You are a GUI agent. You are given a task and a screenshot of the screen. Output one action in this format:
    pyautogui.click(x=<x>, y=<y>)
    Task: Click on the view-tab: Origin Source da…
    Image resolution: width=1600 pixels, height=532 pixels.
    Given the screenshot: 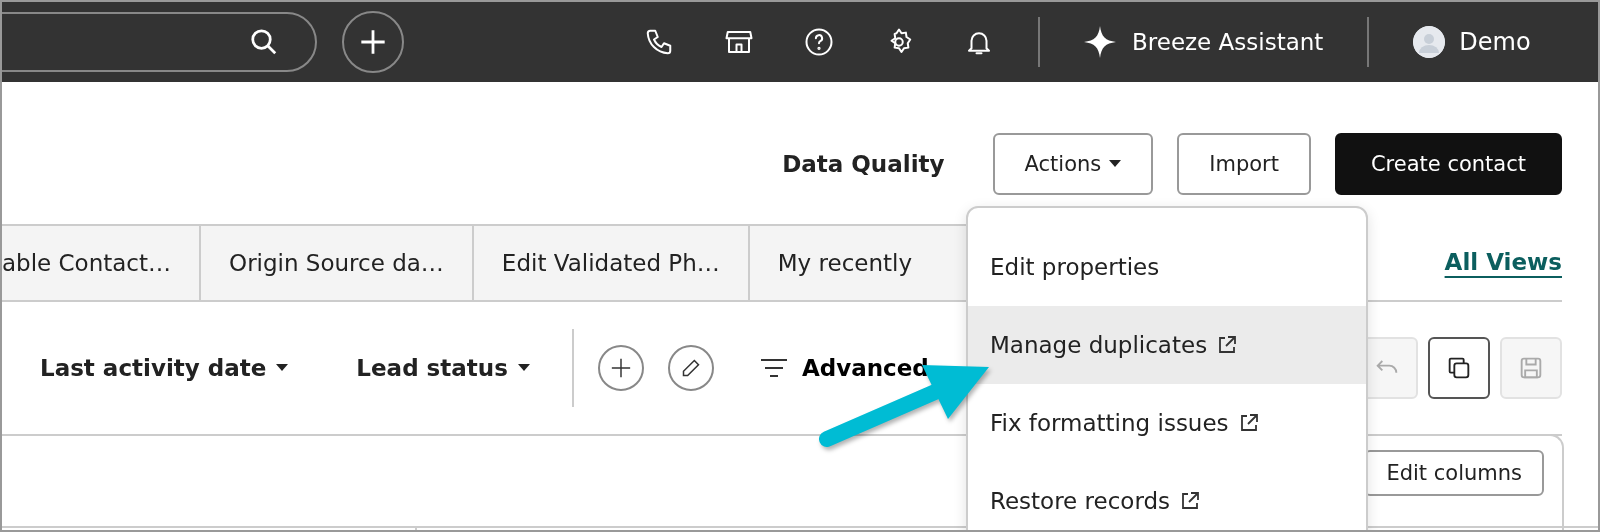 What is the action you would take?
    pyautogui.click(x=337, y=262)
    